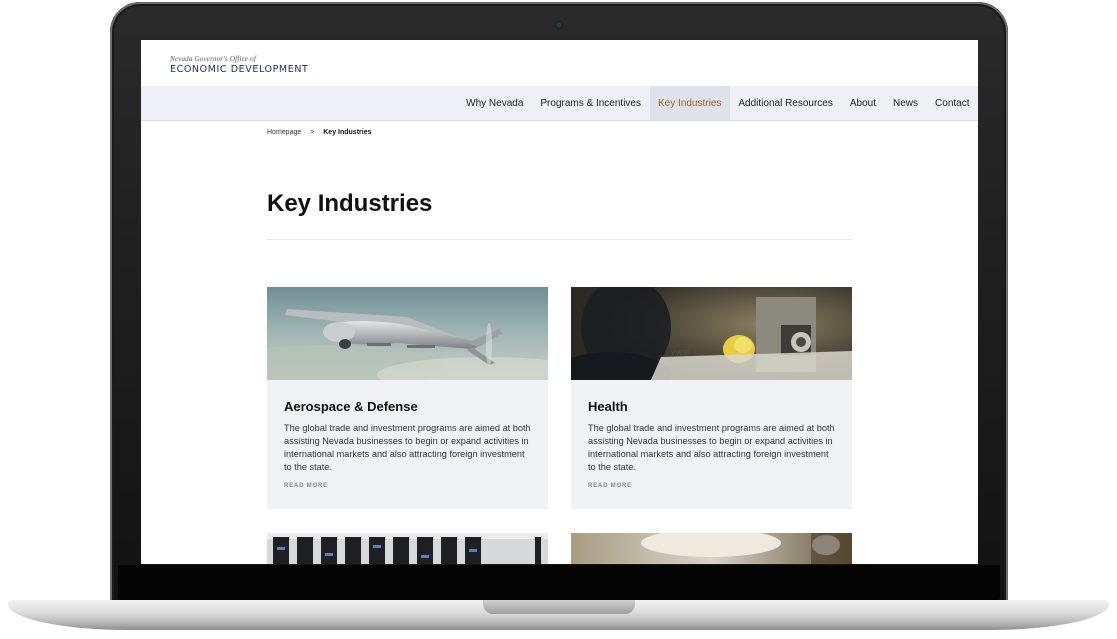 This screenshot has width=1117, height=639. I want to click on drone-image, so click(407, 333).